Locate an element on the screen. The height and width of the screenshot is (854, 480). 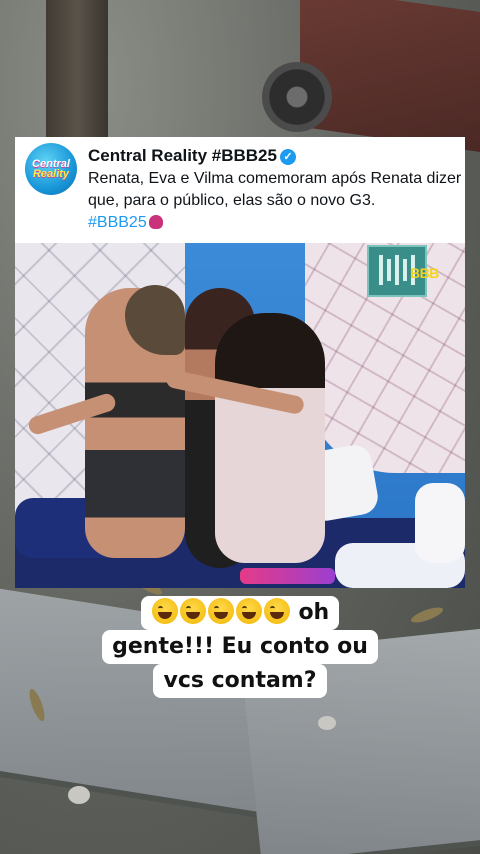
author-name-row: Central Reality #BBB25 ✓ is located at coordinates (192, 156).